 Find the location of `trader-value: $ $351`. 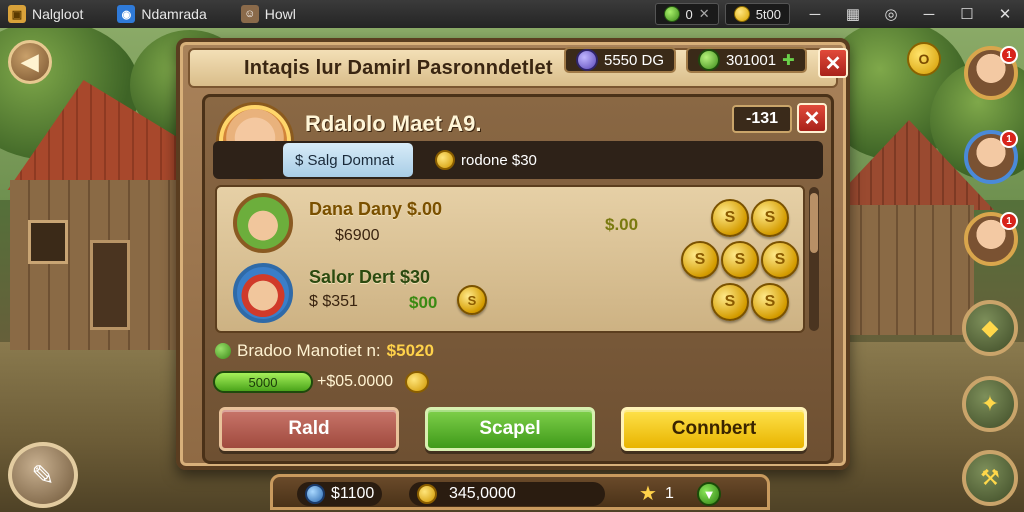

trader-value: $ $351 is located at coordinates (333, 301).